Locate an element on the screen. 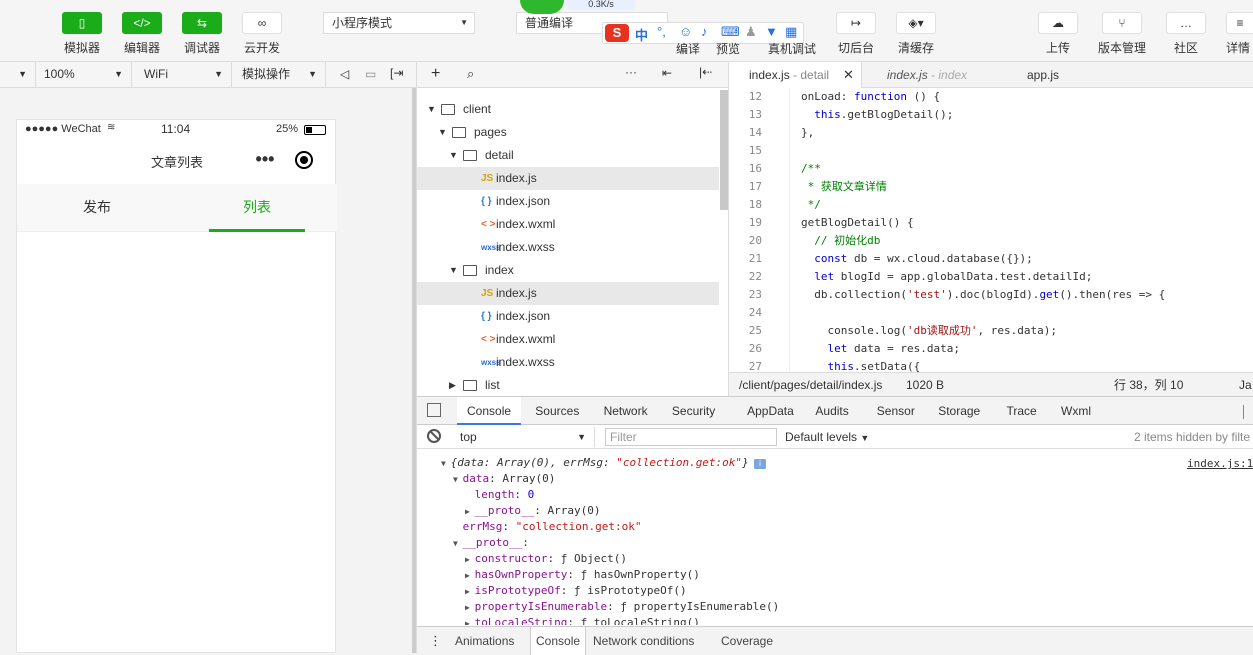 This screenshot has width=1253, height=655. zoom-select: 100% ▼ is located at coordinates (84, 74).